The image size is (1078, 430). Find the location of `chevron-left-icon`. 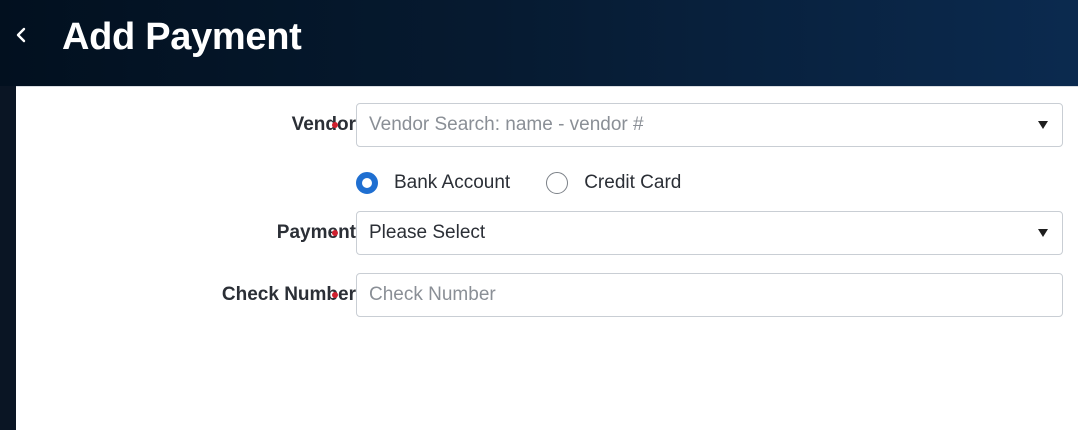

chevron-left-icon is located at coordinates (21, 35).